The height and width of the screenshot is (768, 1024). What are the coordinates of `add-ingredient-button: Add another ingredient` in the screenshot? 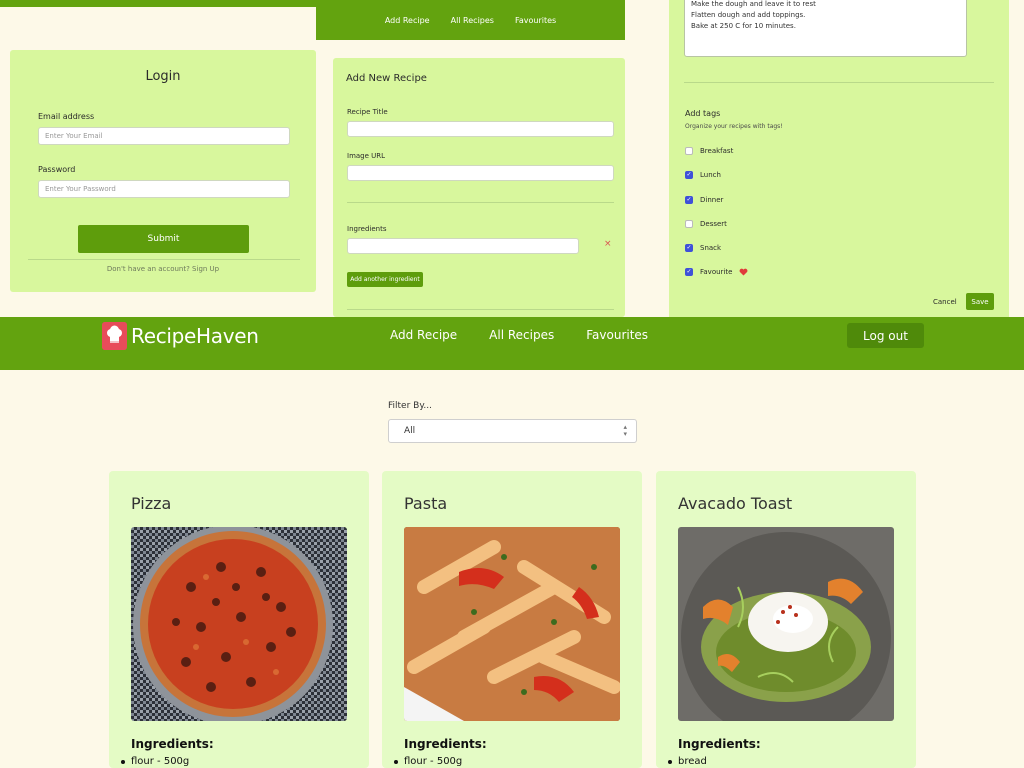 It's located at (385, 279).